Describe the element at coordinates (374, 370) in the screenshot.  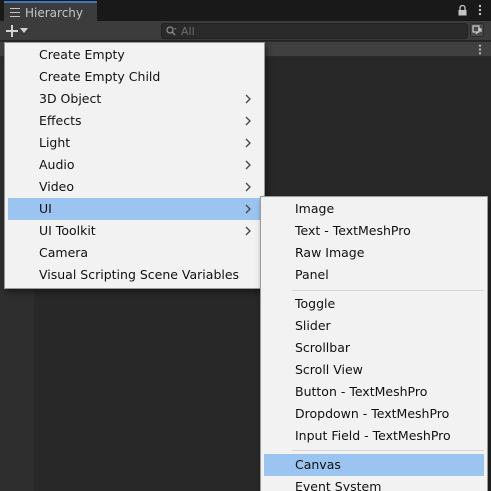
I see `submenu-item-scroll-view: Scroll View` at that location.